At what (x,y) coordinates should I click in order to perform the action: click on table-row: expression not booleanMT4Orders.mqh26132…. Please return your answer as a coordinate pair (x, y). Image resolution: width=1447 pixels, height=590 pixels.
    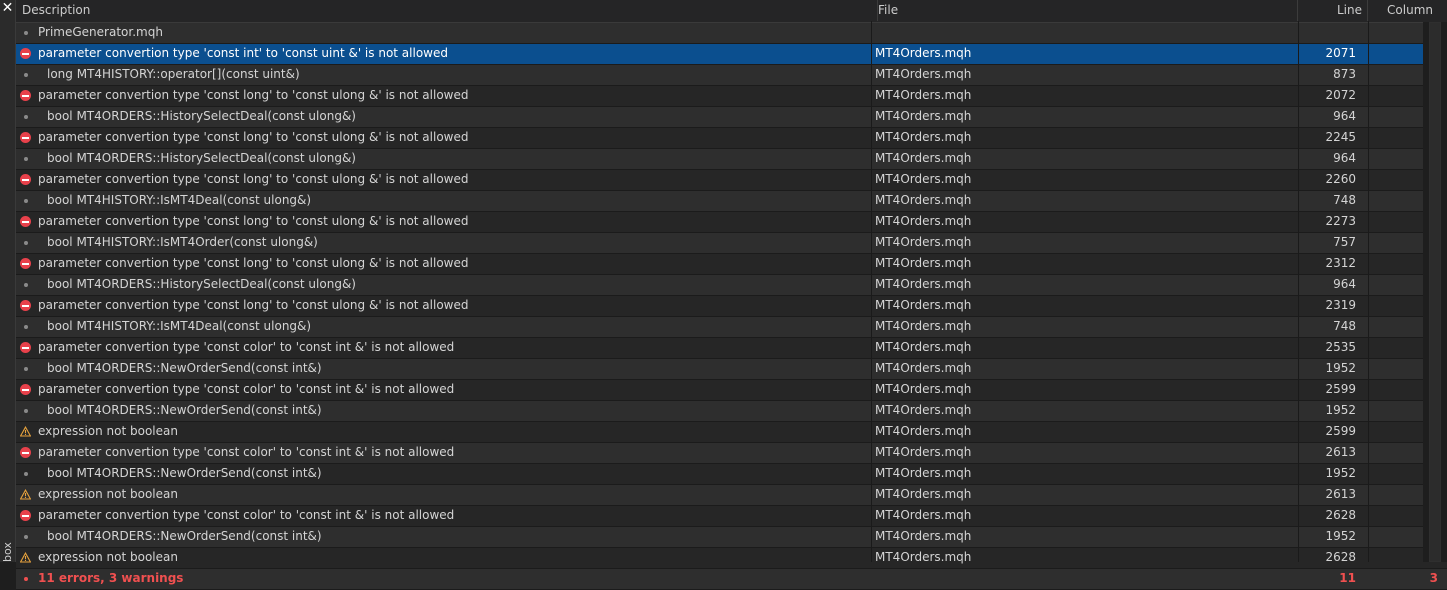
    Looking at the image, I should click on (731, 495).